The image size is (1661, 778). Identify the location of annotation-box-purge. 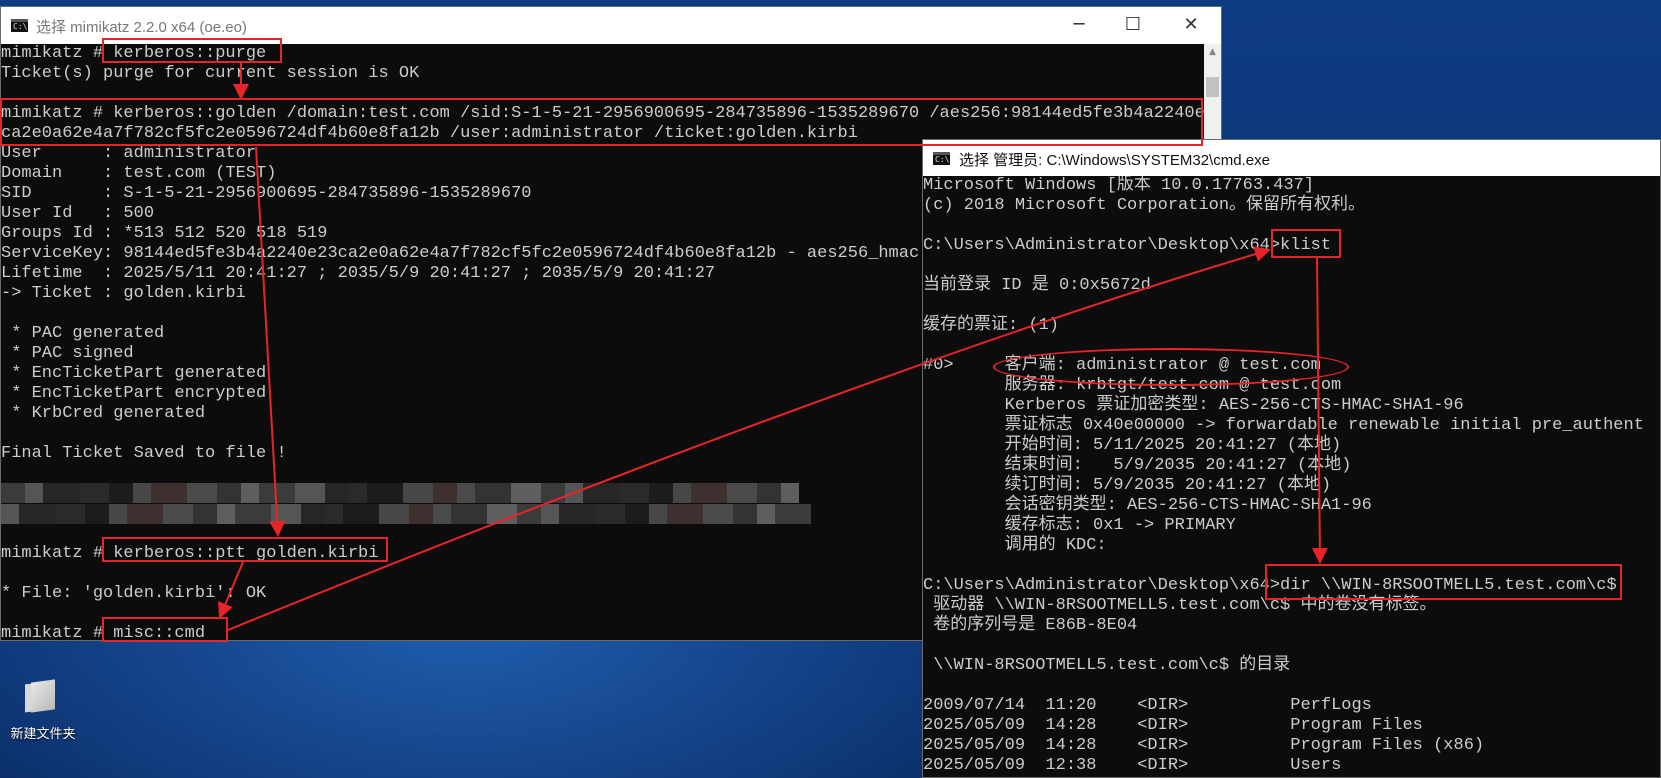
(192, 50).